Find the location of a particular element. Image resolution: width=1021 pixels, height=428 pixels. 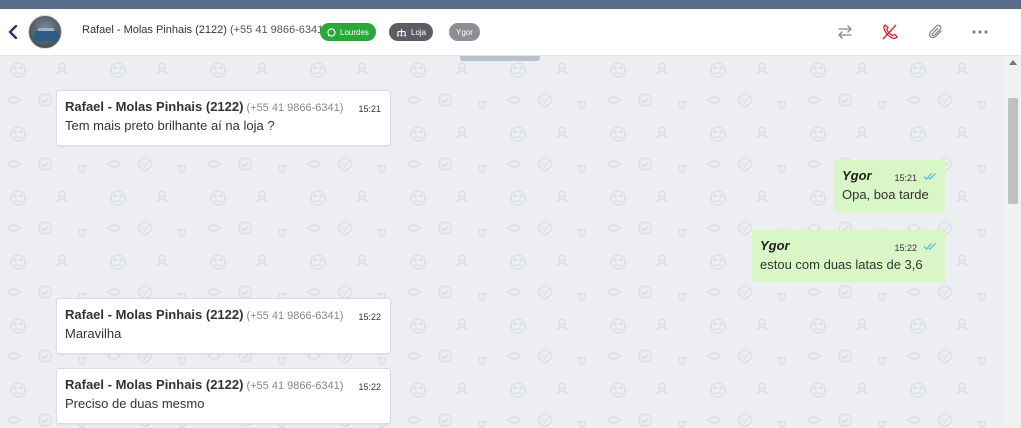

tag-label: Loja is located at coordinates (419, 32).